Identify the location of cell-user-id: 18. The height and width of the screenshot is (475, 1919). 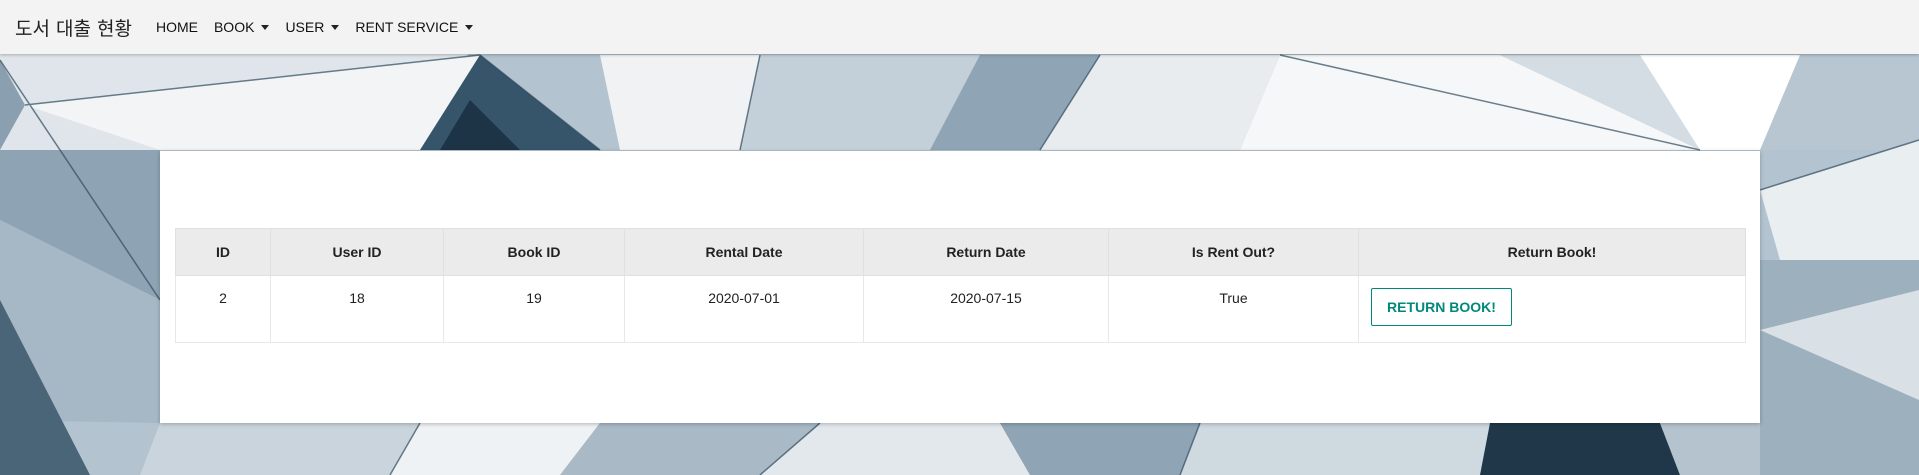
(357, 309).